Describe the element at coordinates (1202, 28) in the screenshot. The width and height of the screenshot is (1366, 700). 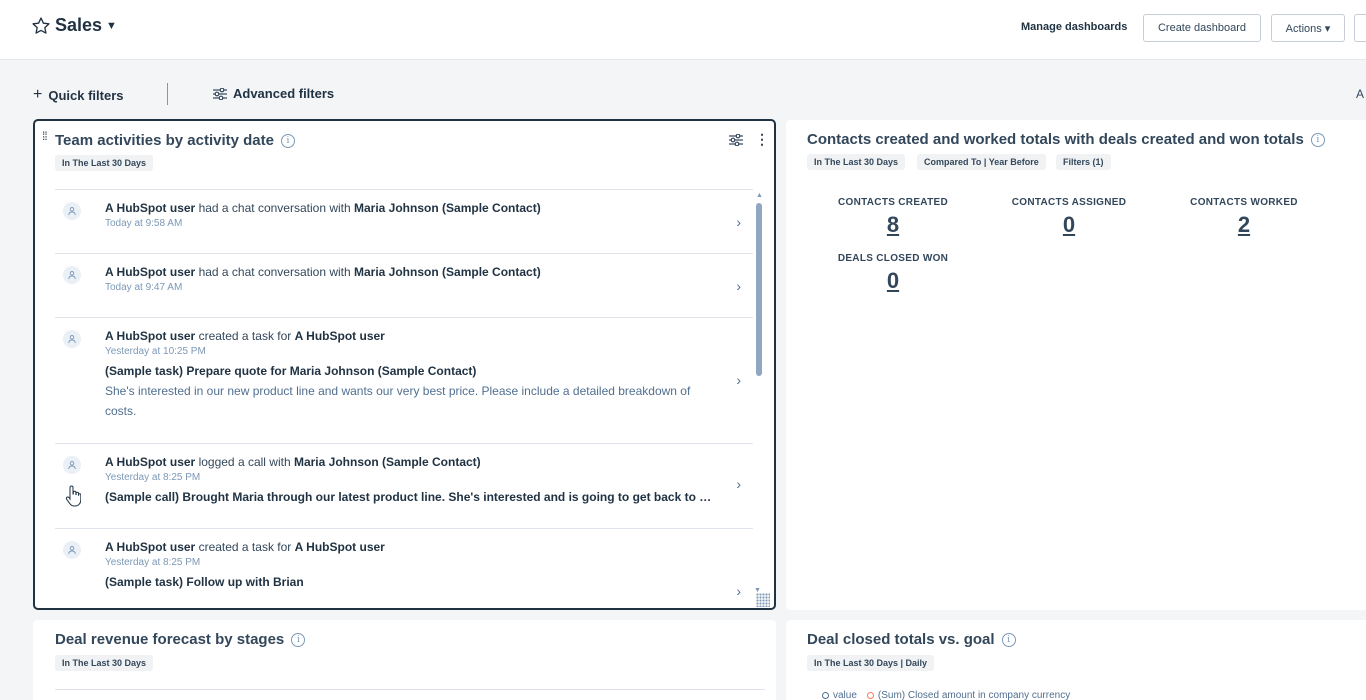
I see `create-dashboard-button: Create dashboard` at that location.